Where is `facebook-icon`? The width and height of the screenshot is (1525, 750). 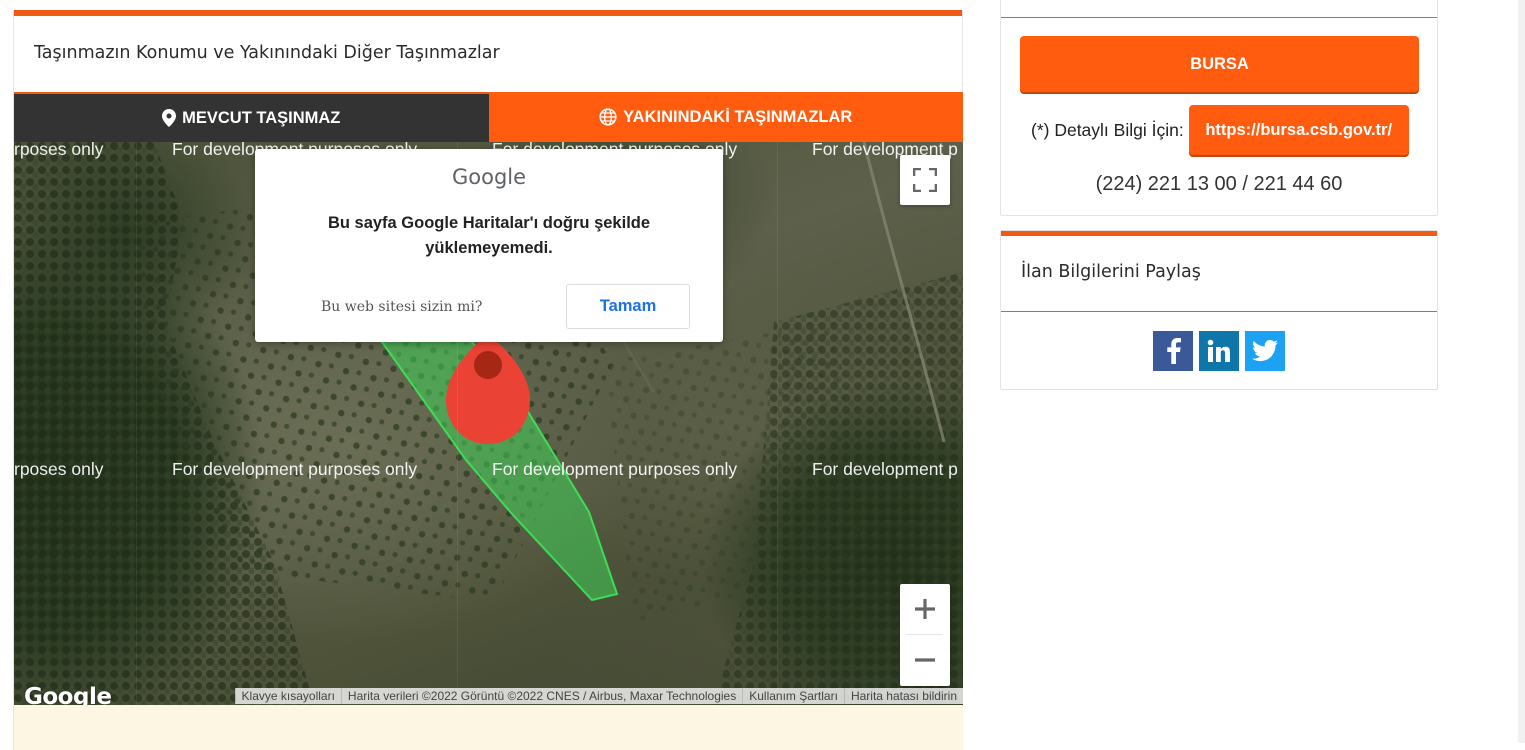 facebook-icon is located at coordinates (1174, 351).